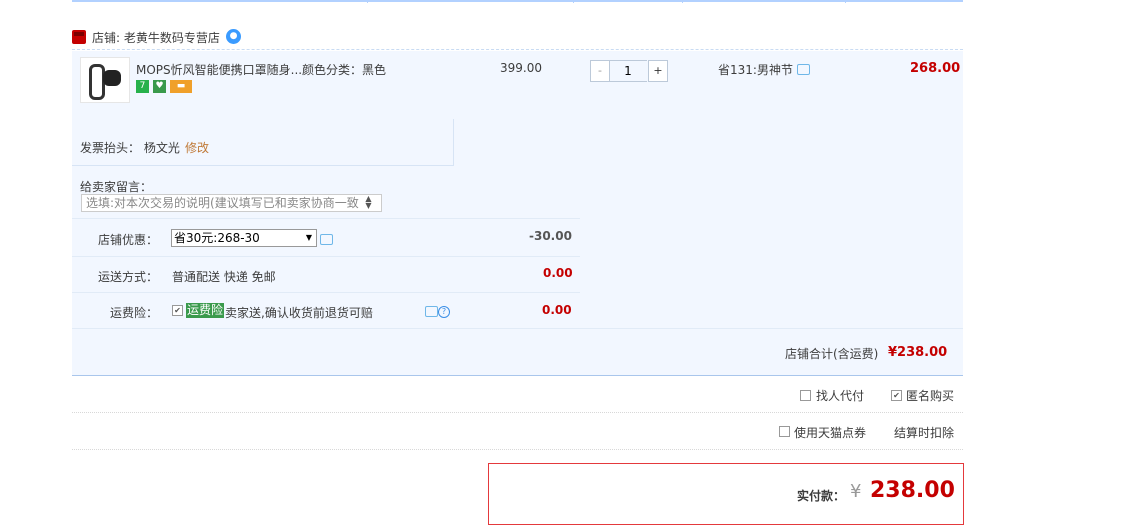  I want to click on table-top-border, so click(517, 1).